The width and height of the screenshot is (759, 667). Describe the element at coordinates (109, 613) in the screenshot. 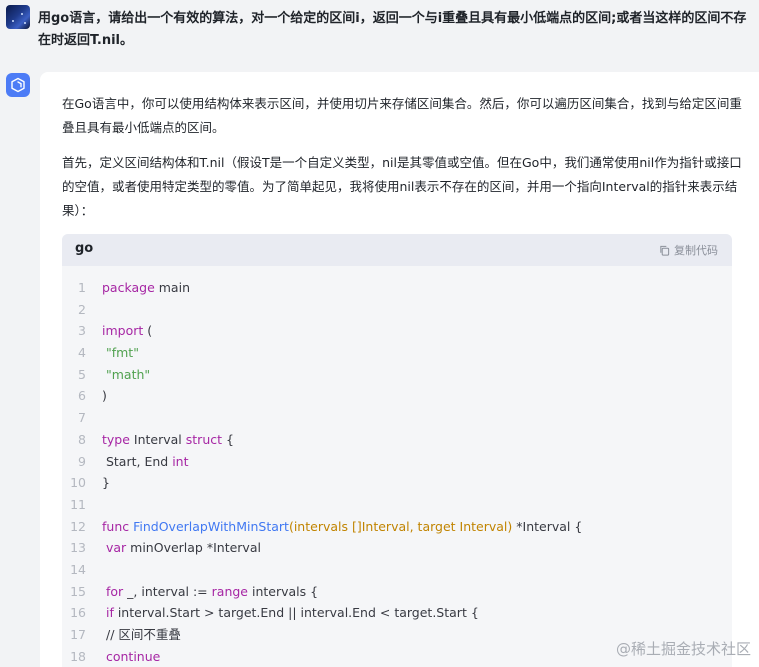

I see `code-token: if` at that location.